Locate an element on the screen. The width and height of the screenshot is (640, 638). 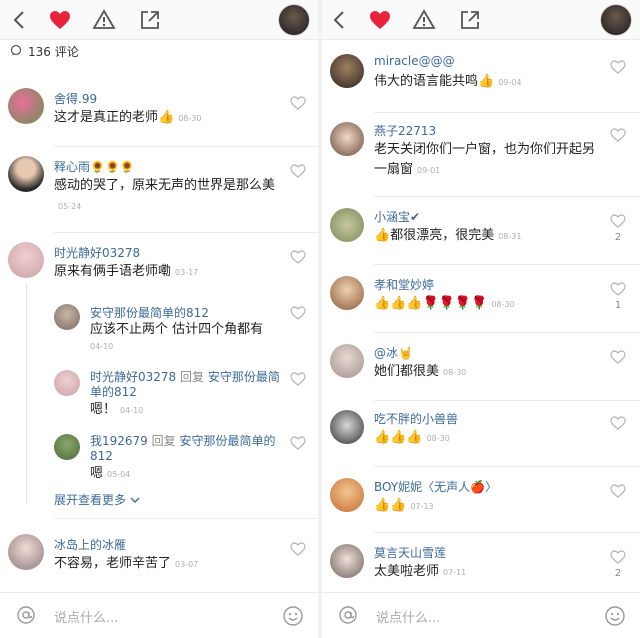
reply-item: 安守那份最简单的812 应该不止两个 估计四个角都有 04-10 is located at coordinates (159, 331).